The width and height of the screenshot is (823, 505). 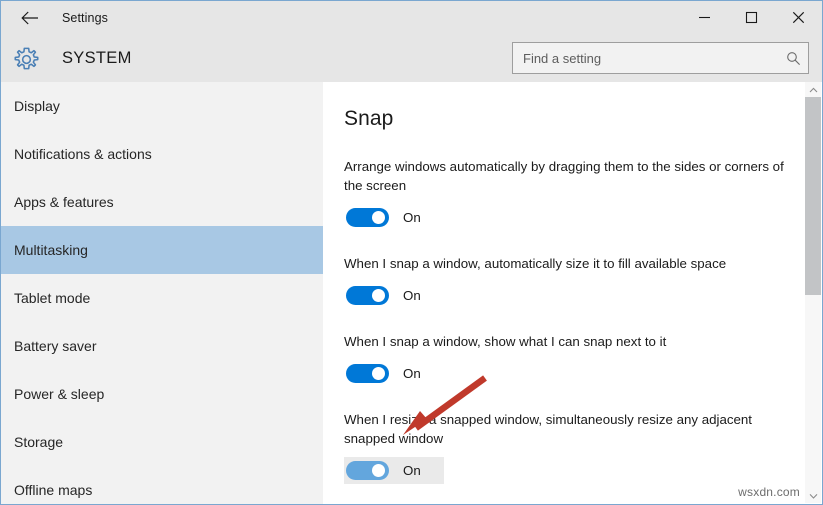 What do you see at coordinates (162, 106) in the screenshot?
I see `sidebar-item-display: Display` at bounding box center [162, 106].